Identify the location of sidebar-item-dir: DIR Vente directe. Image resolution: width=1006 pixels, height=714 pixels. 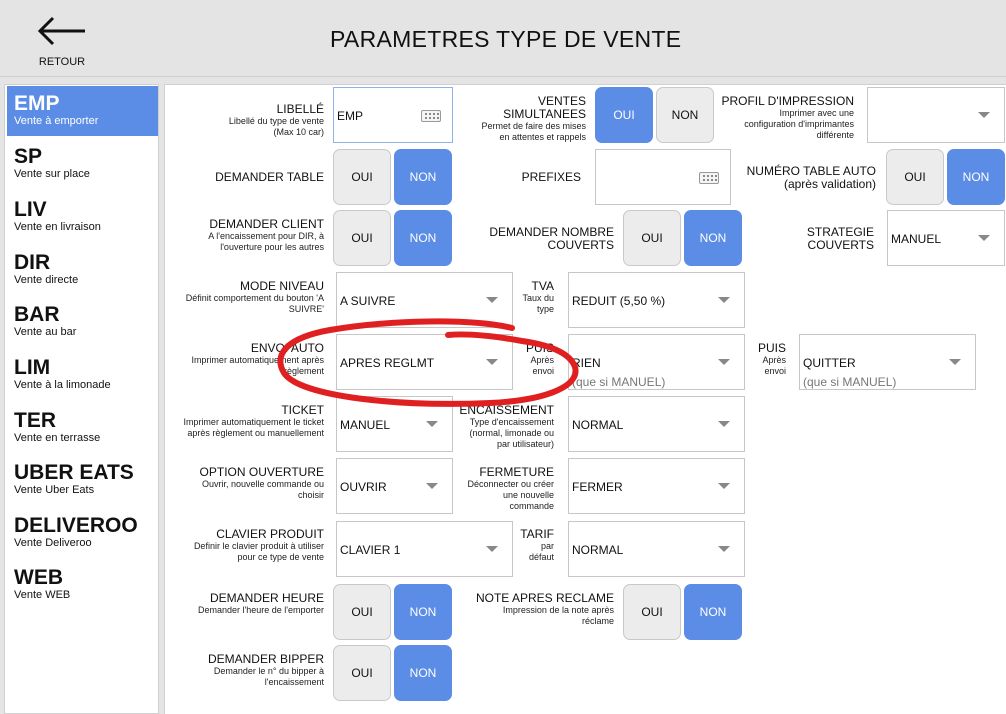
(82, 270).